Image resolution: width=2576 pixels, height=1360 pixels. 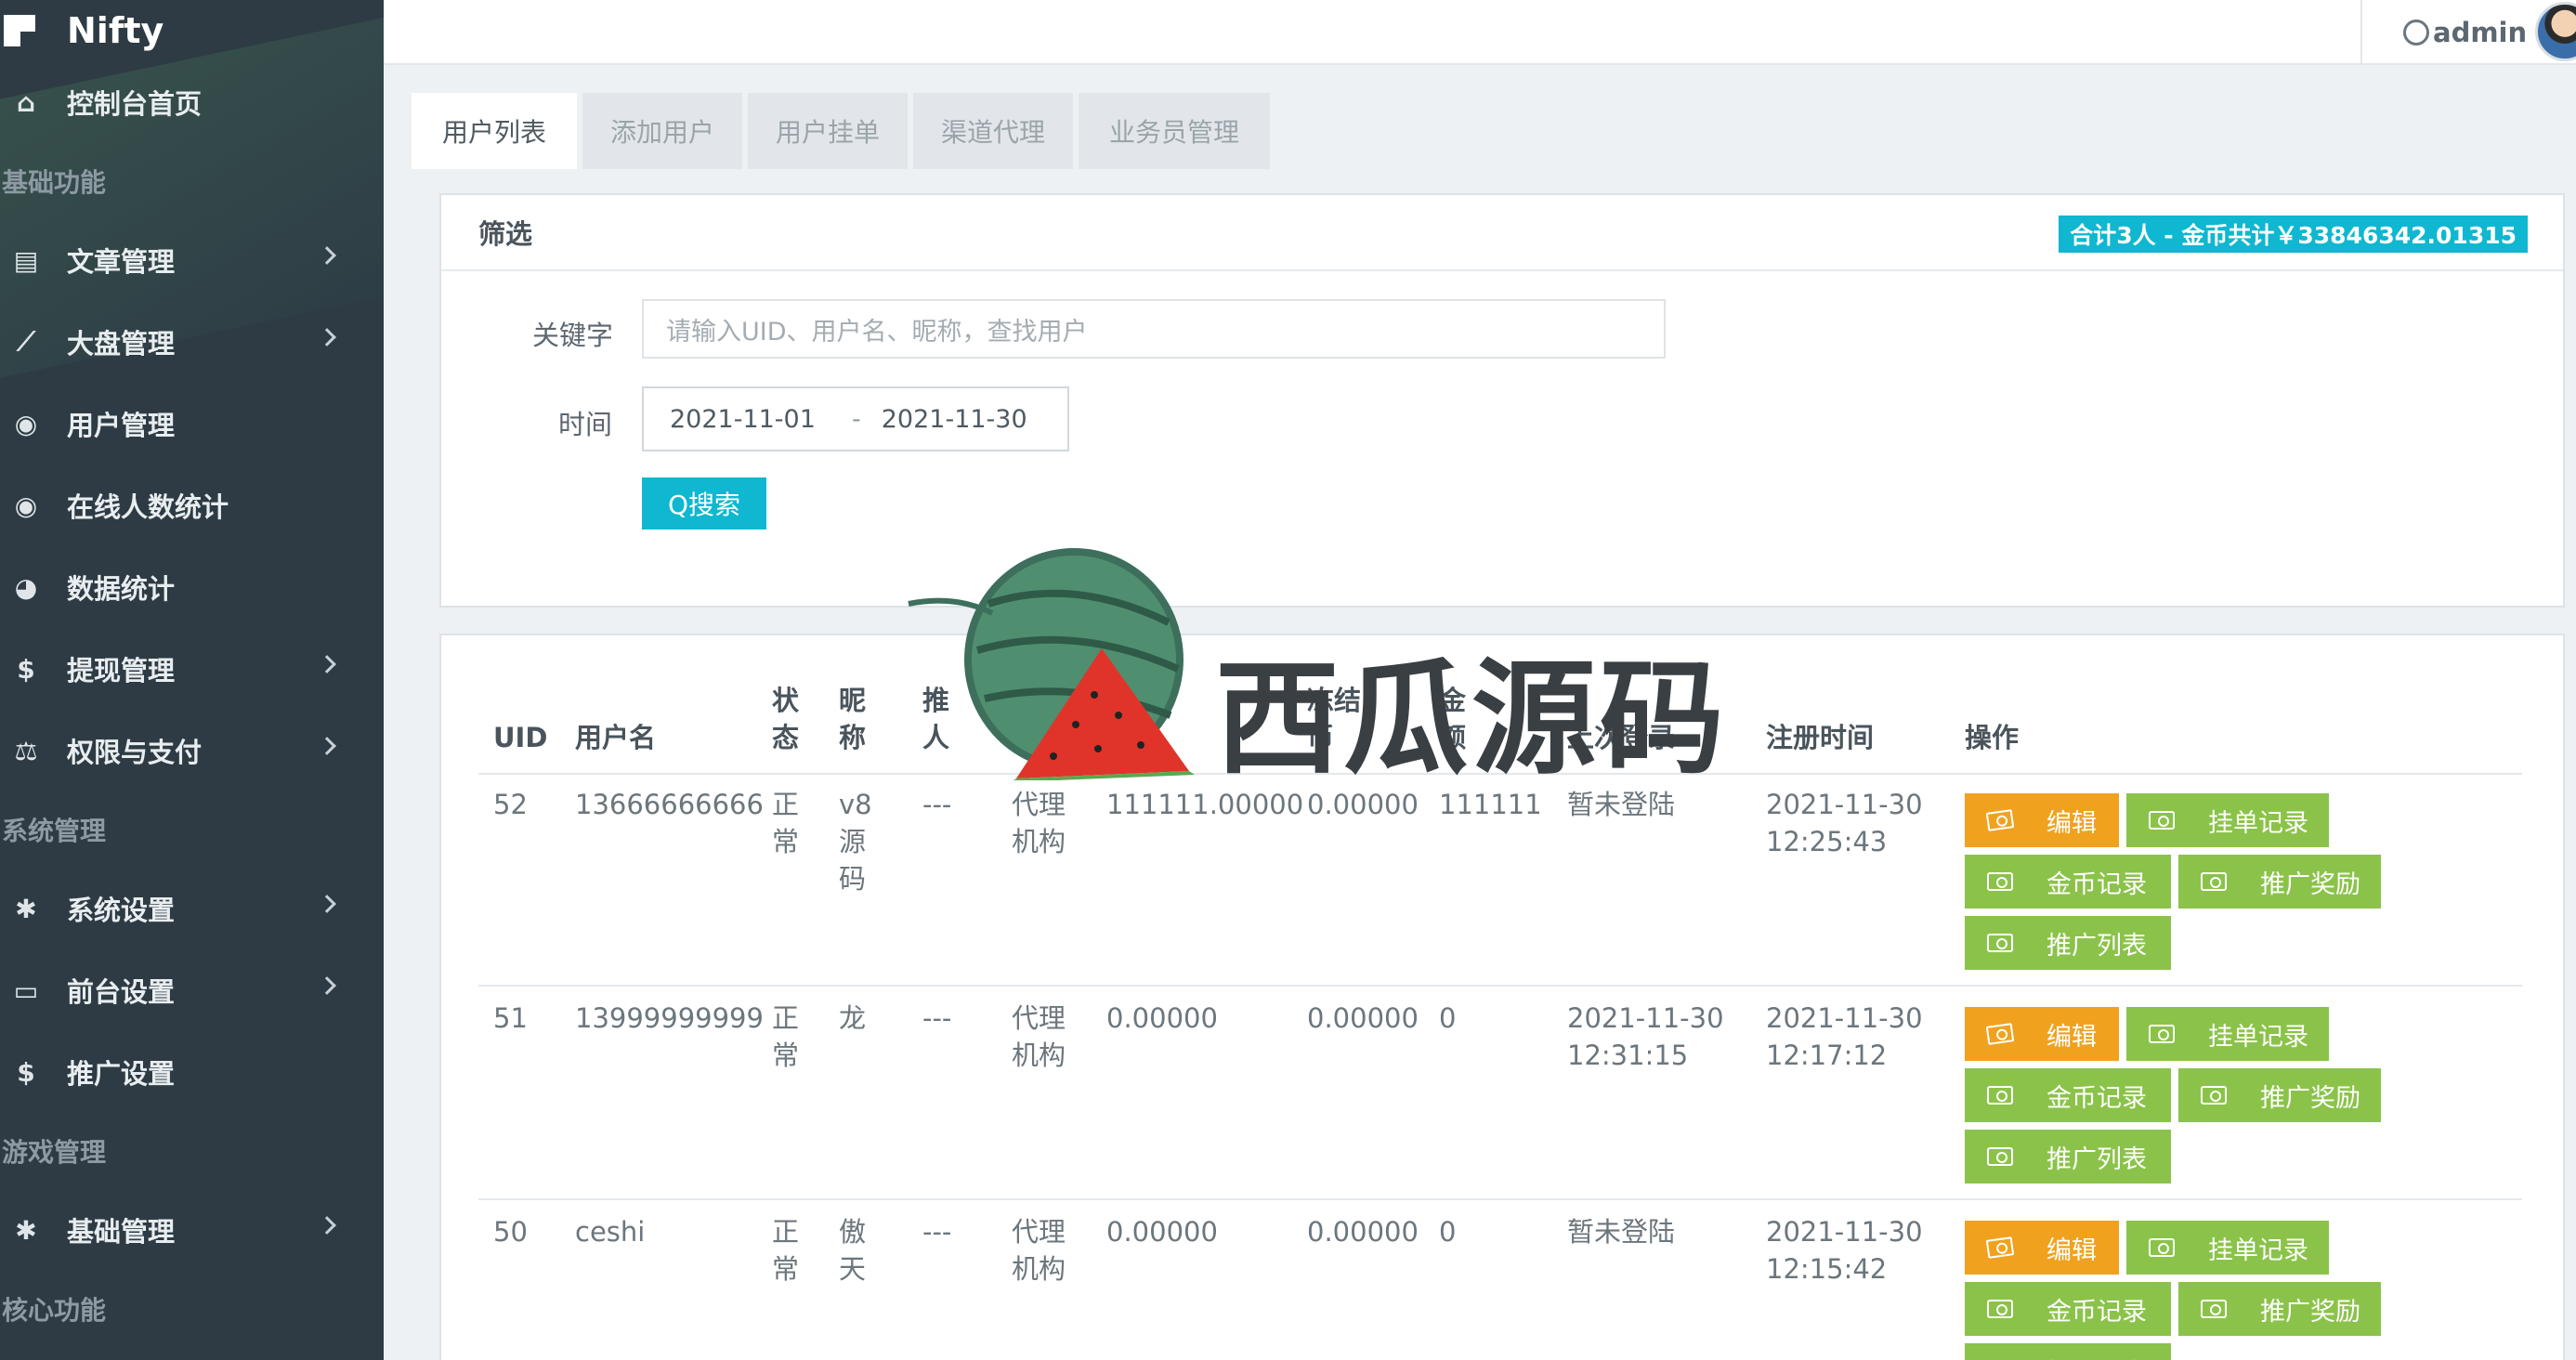 What do you see at coordinates (192, 587) in the screenshot?
I see `sidebar-item: ◕ 数据统计` at bounding box center [192, 587].